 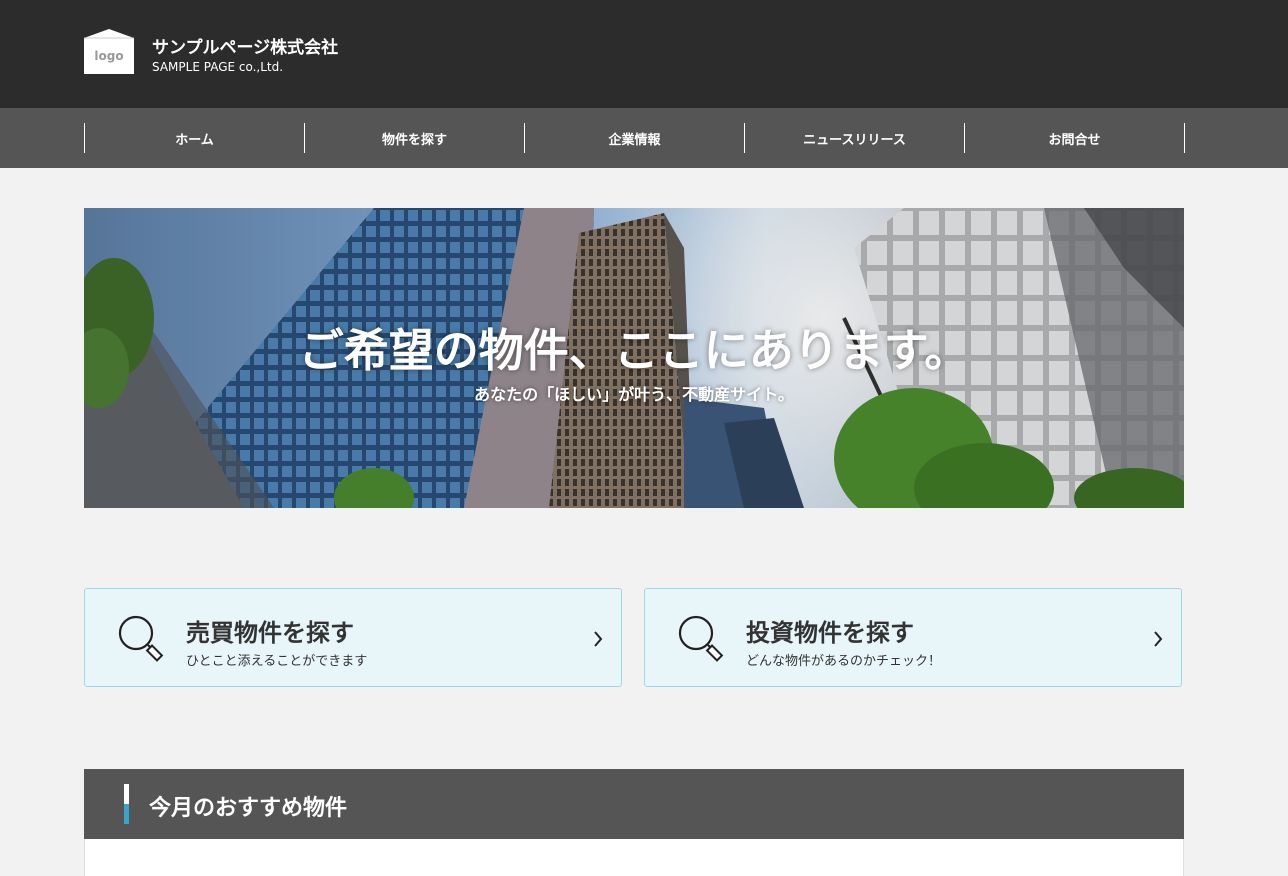 I want to click on nav-item-company: 企業情報, so click(x=635, y=138).